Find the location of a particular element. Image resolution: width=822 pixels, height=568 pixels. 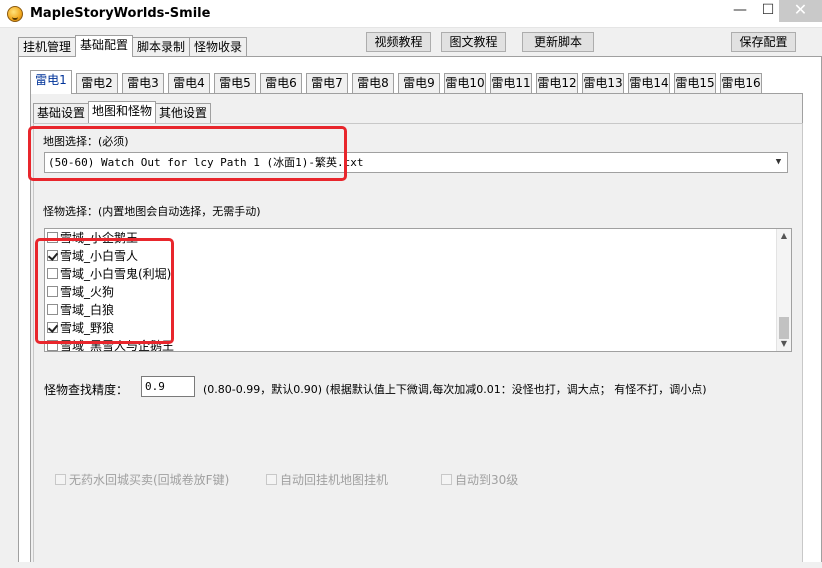

list-item: 雪域_火狗 is located at coordinates (80, 291).